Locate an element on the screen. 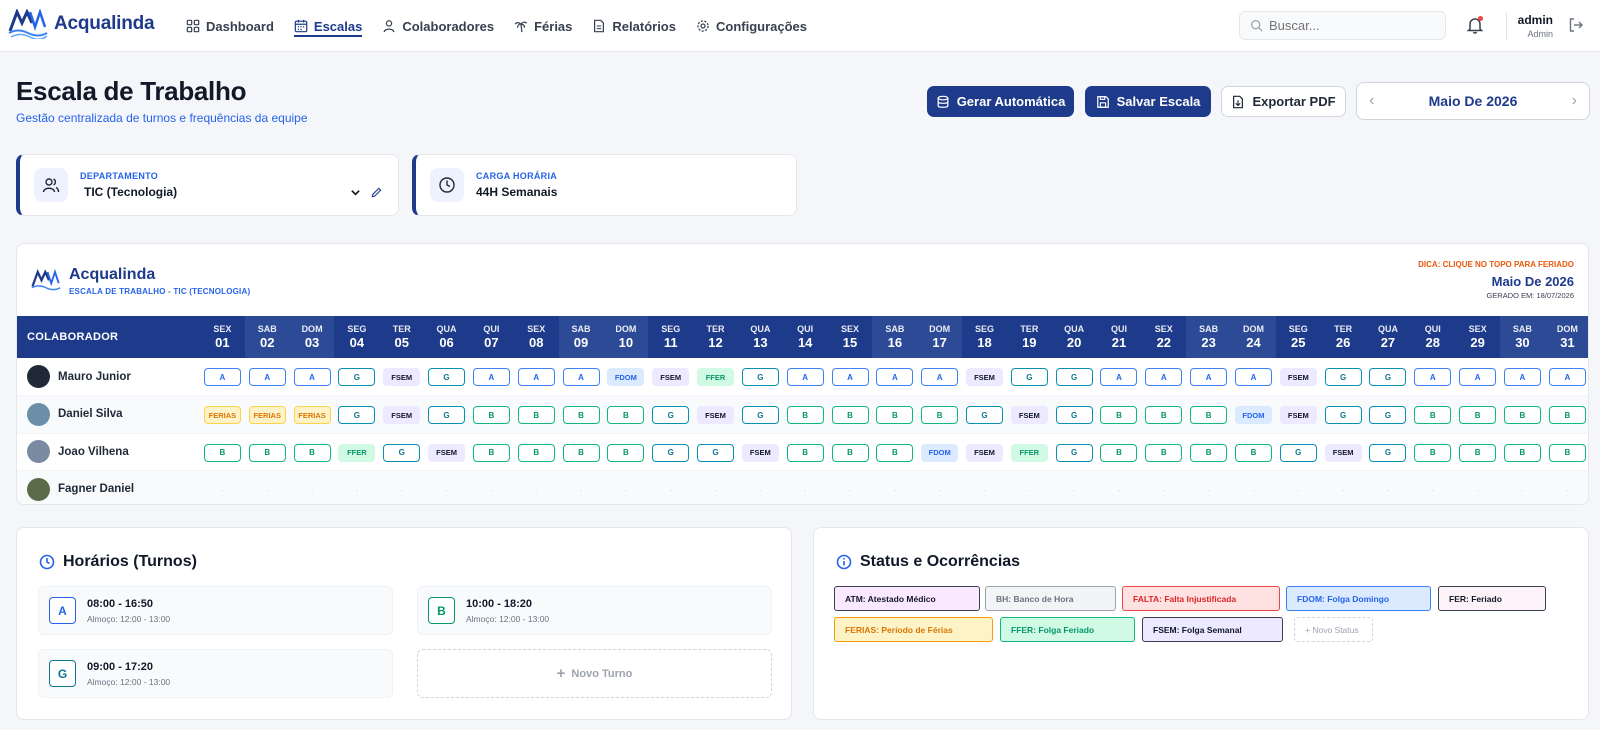 Image resolution: width=1600 pixels, height=730 pixels. day-header: SEG 04 is located at coordinates (357, 337).